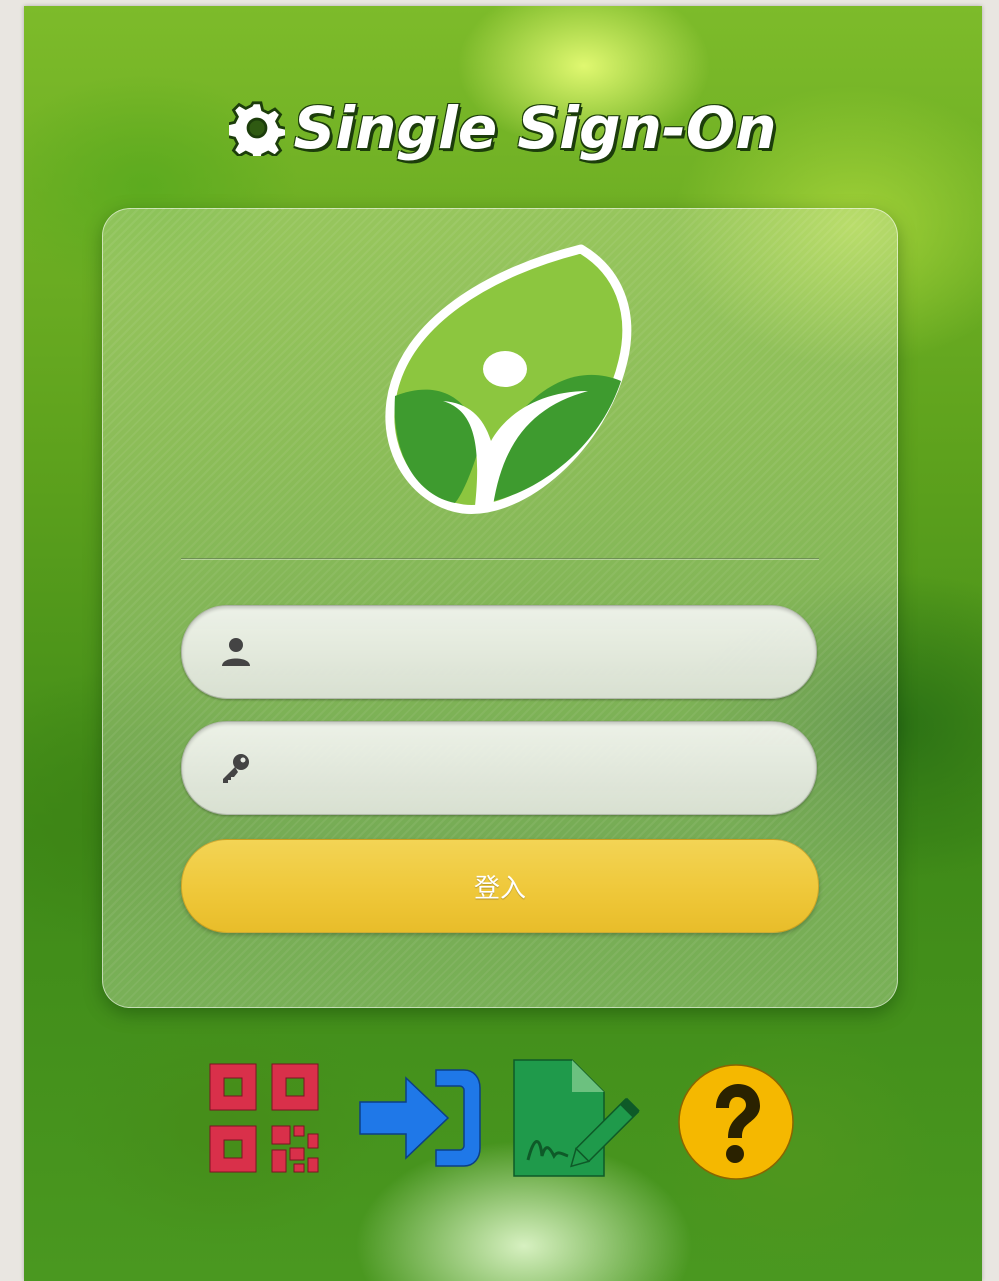  Describe the element at coordinates (578, 1118) in the screenshot. I see `document-sign-icon` at that location.